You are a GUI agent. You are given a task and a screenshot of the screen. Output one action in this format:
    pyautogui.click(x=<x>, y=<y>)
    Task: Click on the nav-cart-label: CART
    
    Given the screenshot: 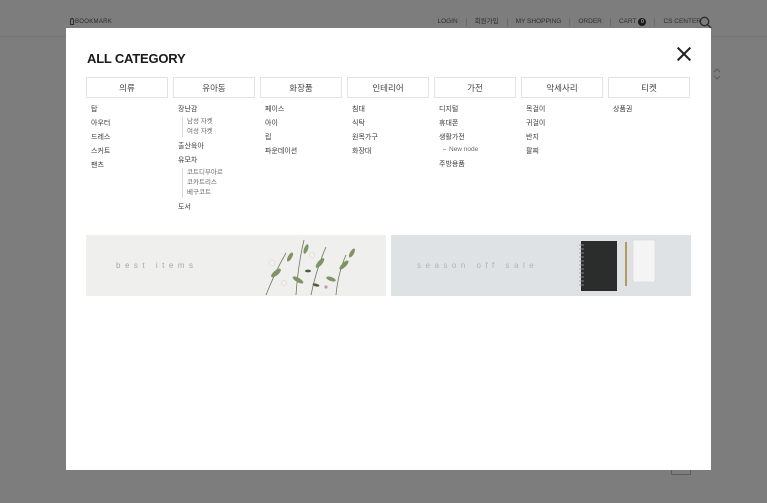 What is the action you would take?
    pyautogui.click(x=627, y=21)
    